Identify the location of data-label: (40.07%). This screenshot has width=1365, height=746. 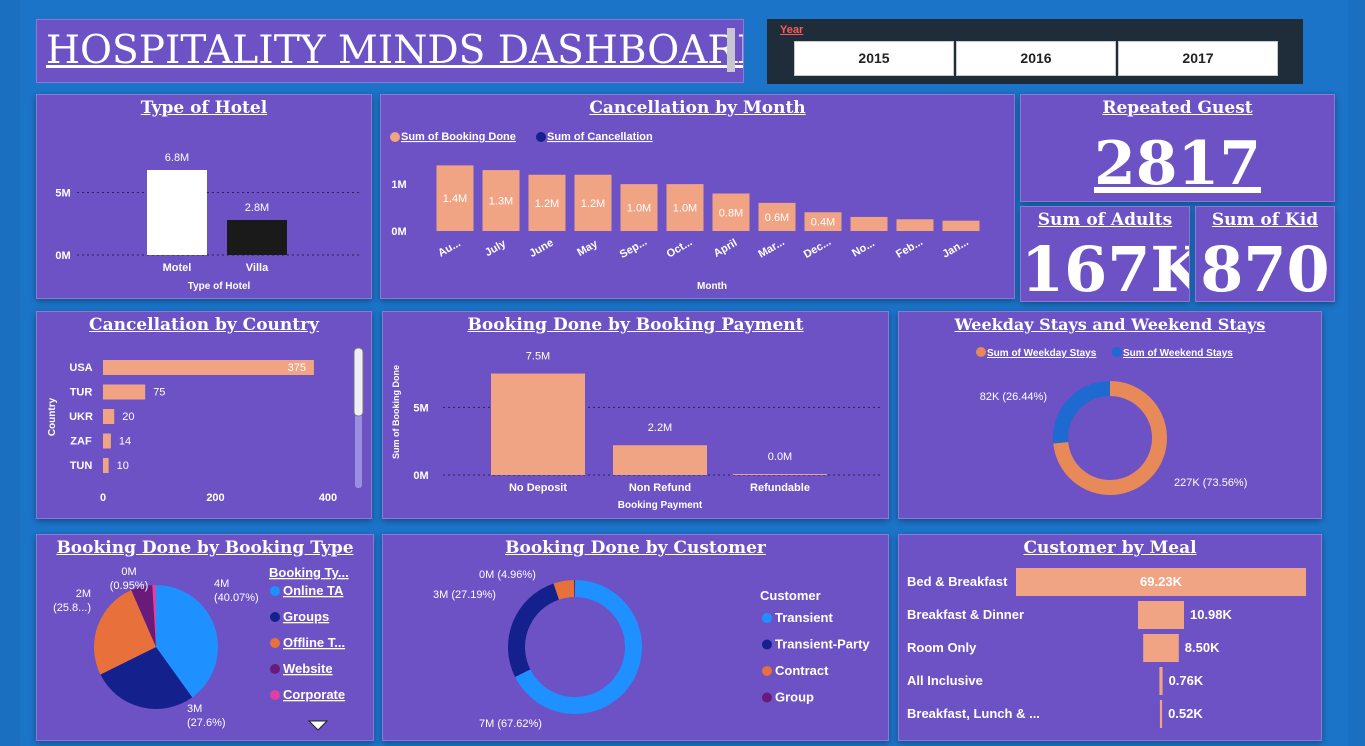
(236, 598).